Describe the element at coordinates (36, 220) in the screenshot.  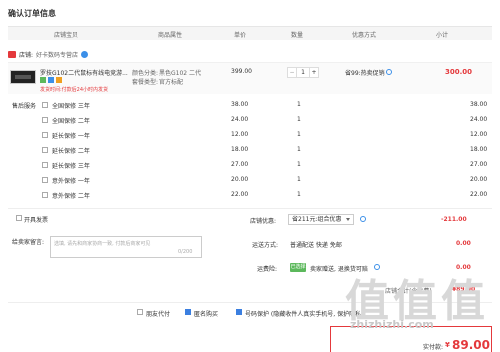
I see `invoice-label: 开具发票` at that location.